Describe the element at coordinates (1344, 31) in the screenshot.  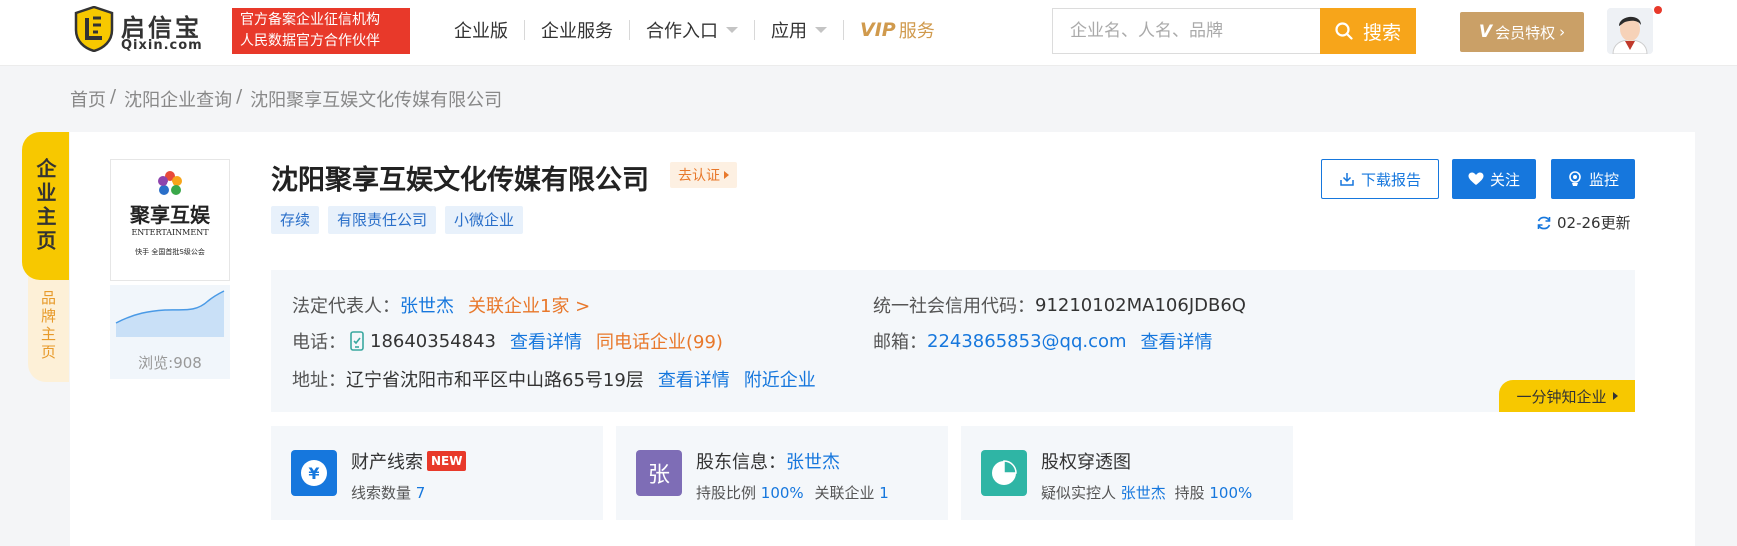
I see `search-icon` at that location.